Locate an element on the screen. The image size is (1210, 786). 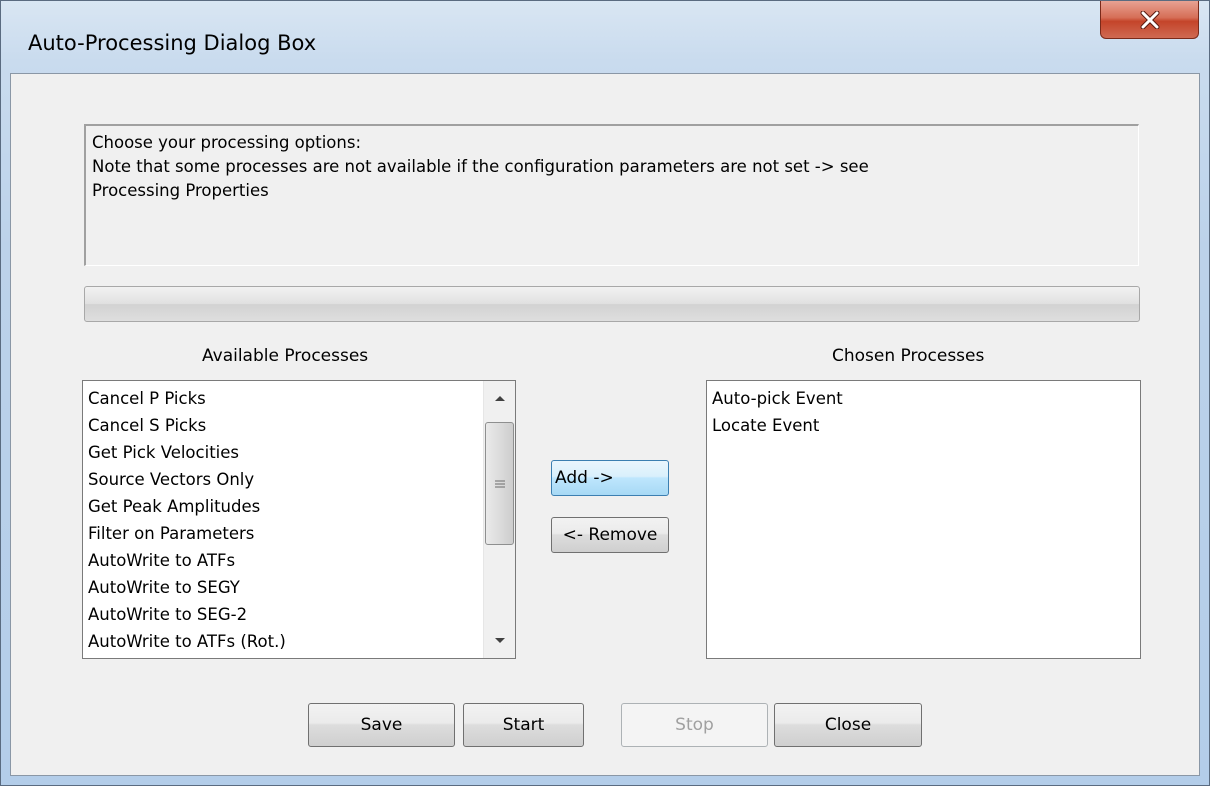
save-button: Save is located at coordinates (381, 725).